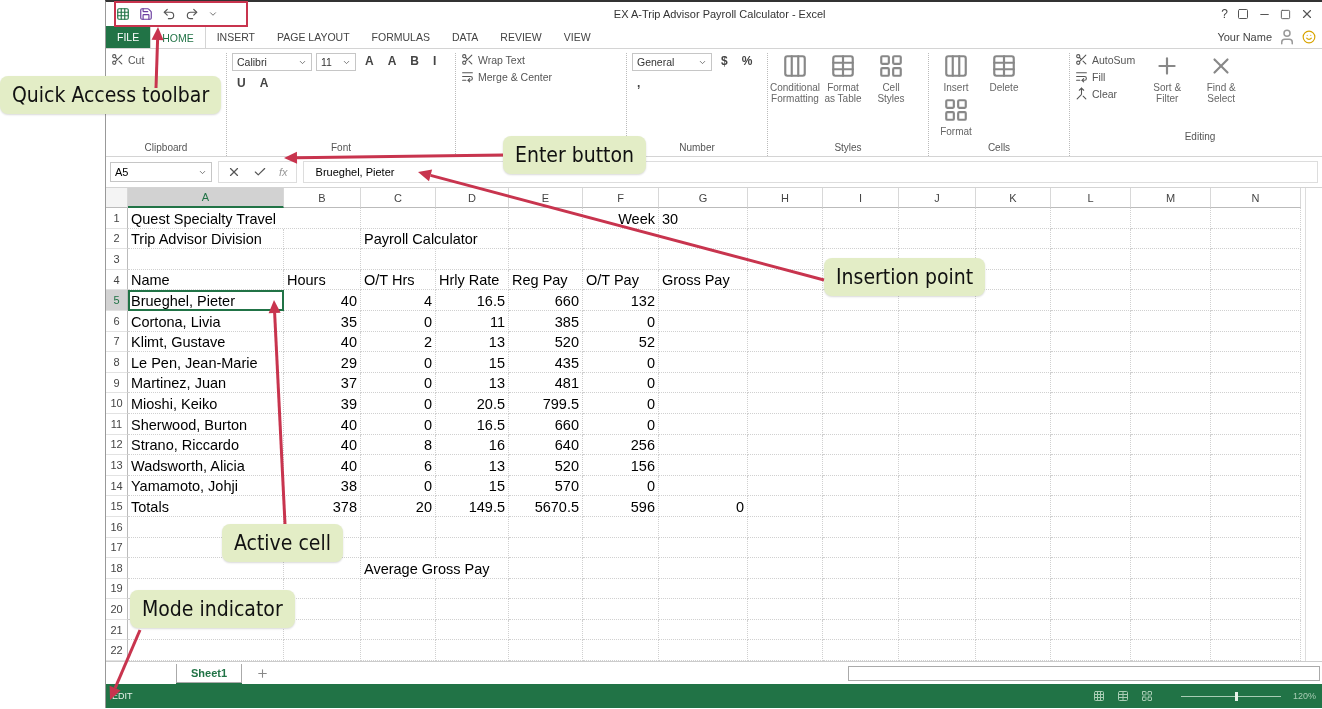  What do you see at coordinates (398, 280) in the screenshot?
I see `spreadsheet-cell: O/T Hrs` at bounding box center [398, 280].